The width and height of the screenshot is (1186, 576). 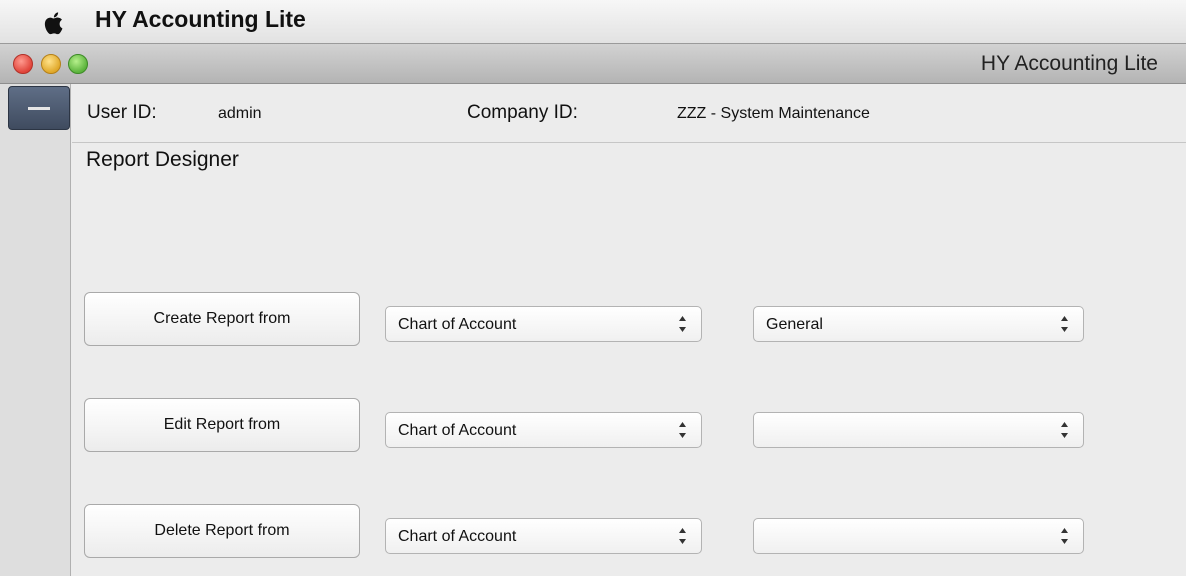 What do you see at coordinates (122, 112) in the screenshot?
I see `user-id-label: User ID:` at bounding box center [122, 112].